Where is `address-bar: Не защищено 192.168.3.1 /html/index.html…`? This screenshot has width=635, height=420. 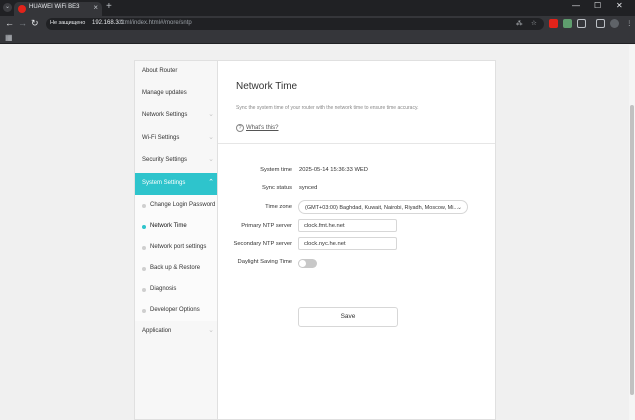
address-bar: Не защищено 192.168.3.1 /html/index.html… is located at coordinates (295, 24).